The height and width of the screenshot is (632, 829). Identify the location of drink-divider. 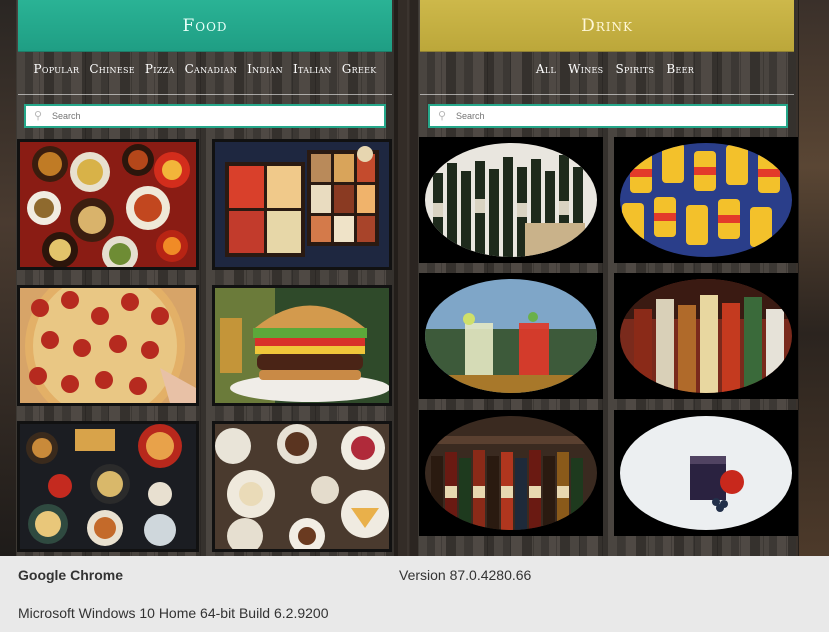
(607, 94).